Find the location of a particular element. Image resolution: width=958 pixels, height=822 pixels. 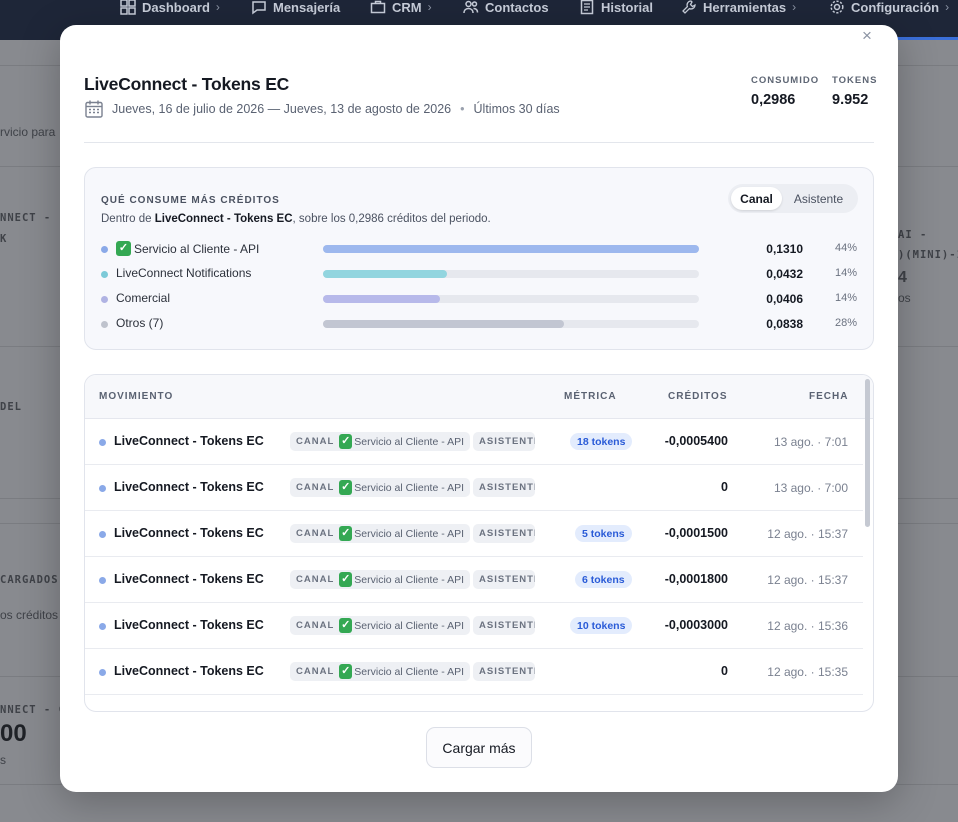

consumption-name-text: Servicio al Cliente - API is located at coordinates (197, 248).